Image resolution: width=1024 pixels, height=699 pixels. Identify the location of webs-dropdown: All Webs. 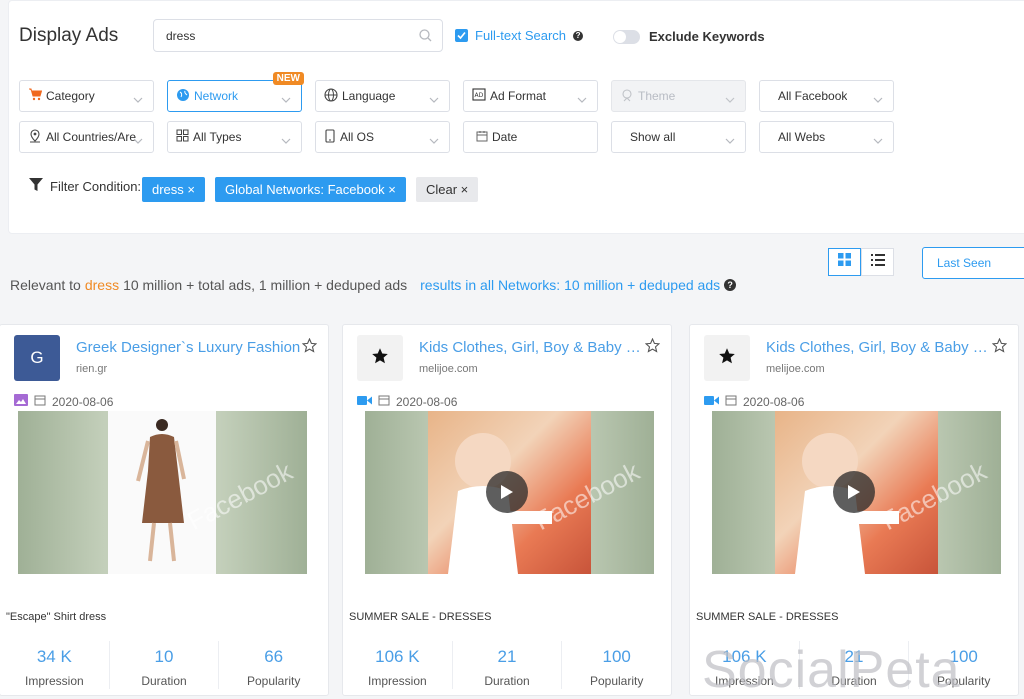
(826, 137).